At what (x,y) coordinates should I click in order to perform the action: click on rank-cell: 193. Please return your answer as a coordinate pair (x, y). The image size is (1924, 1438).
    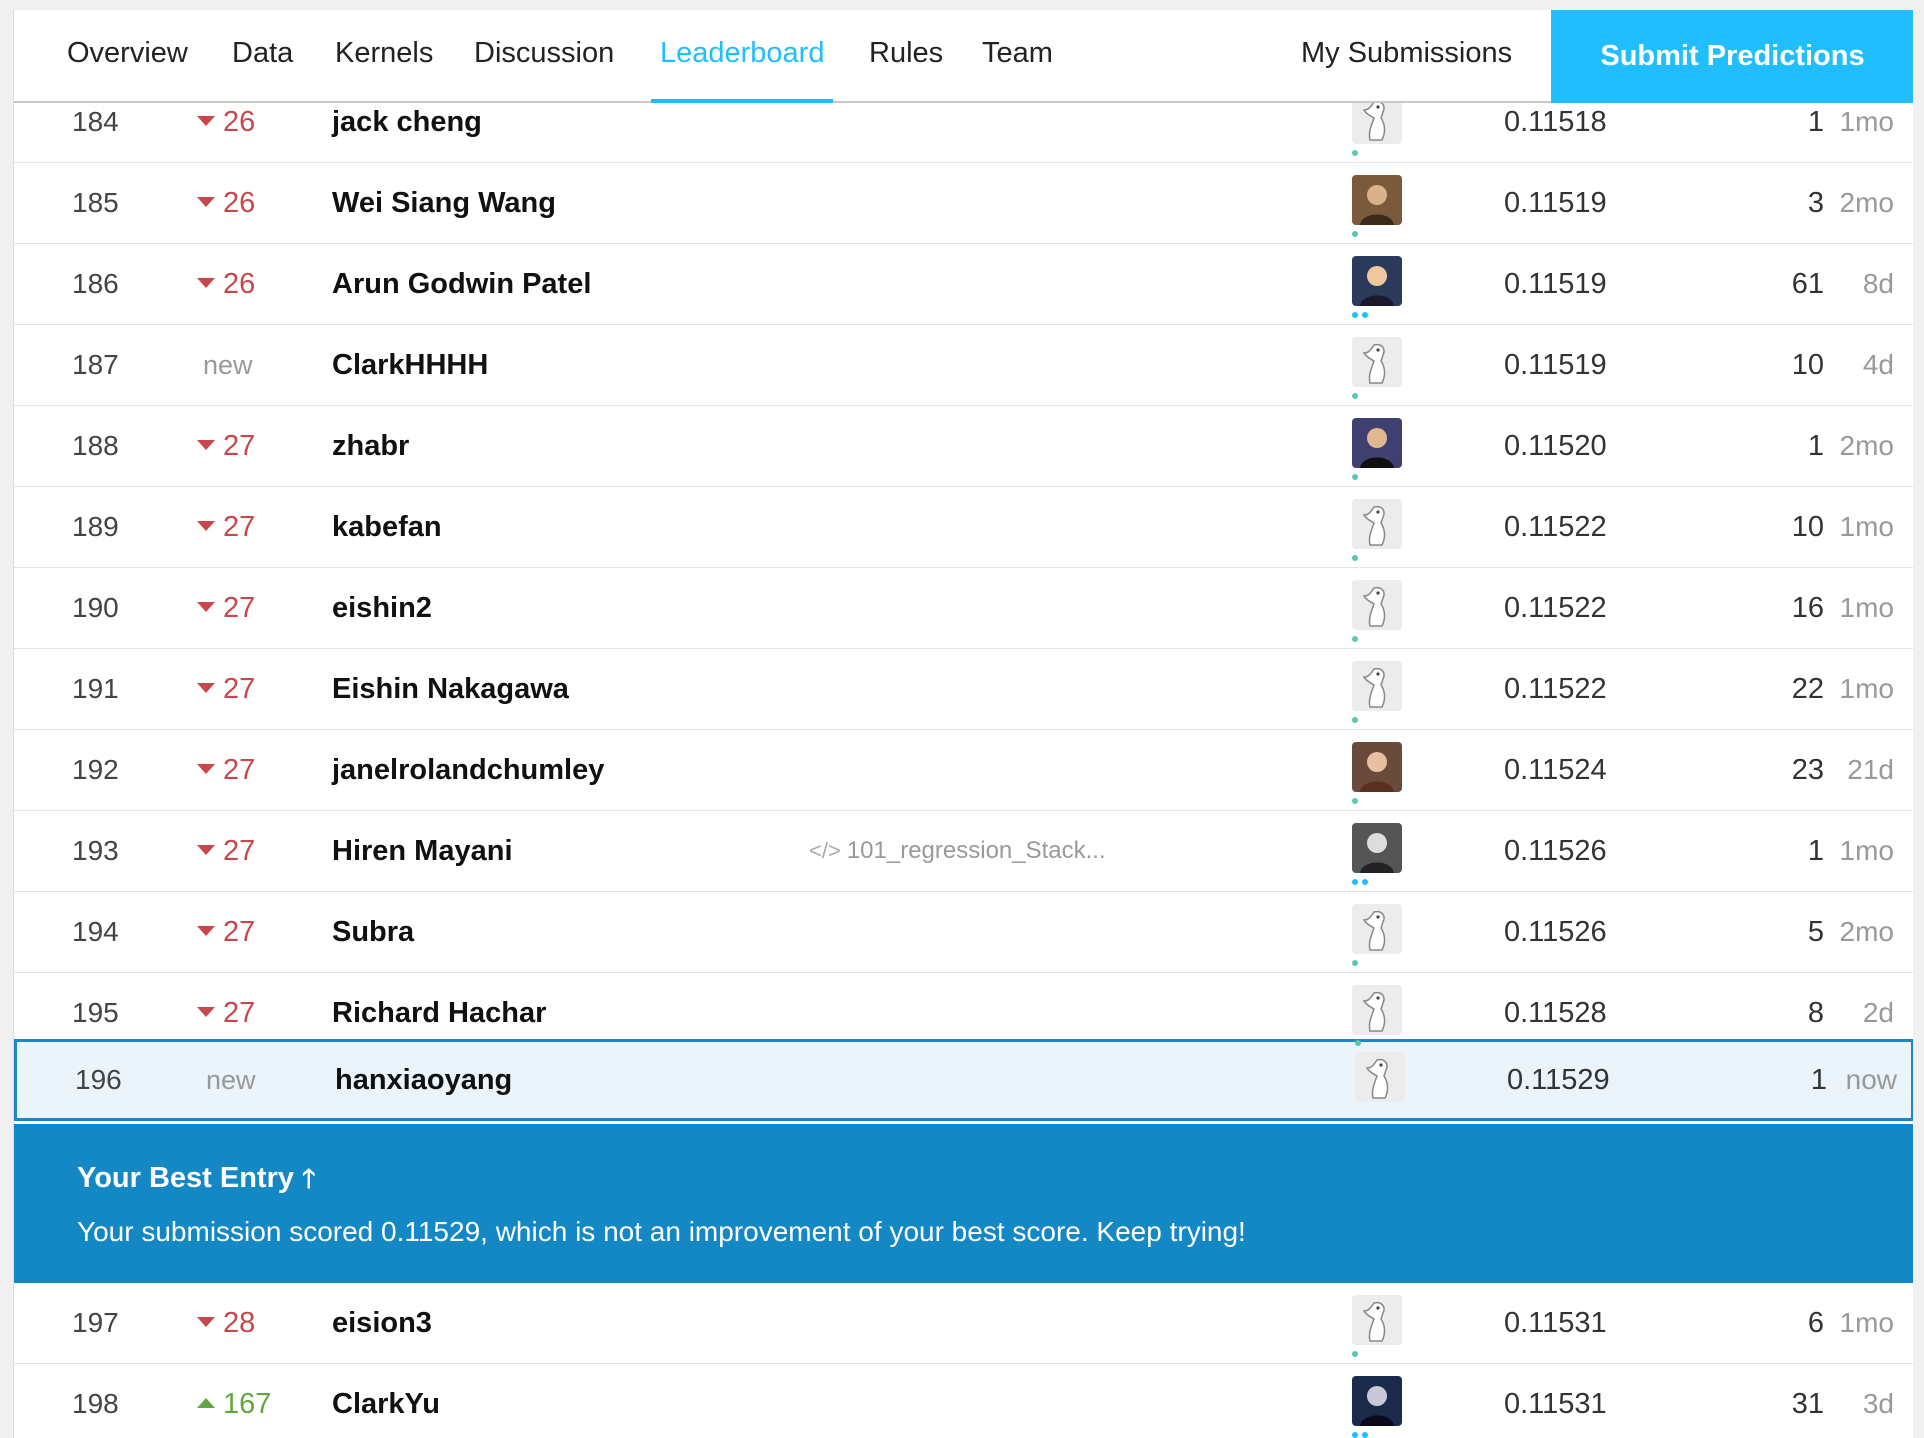
    Looking at the image, I should click on (95, 850).